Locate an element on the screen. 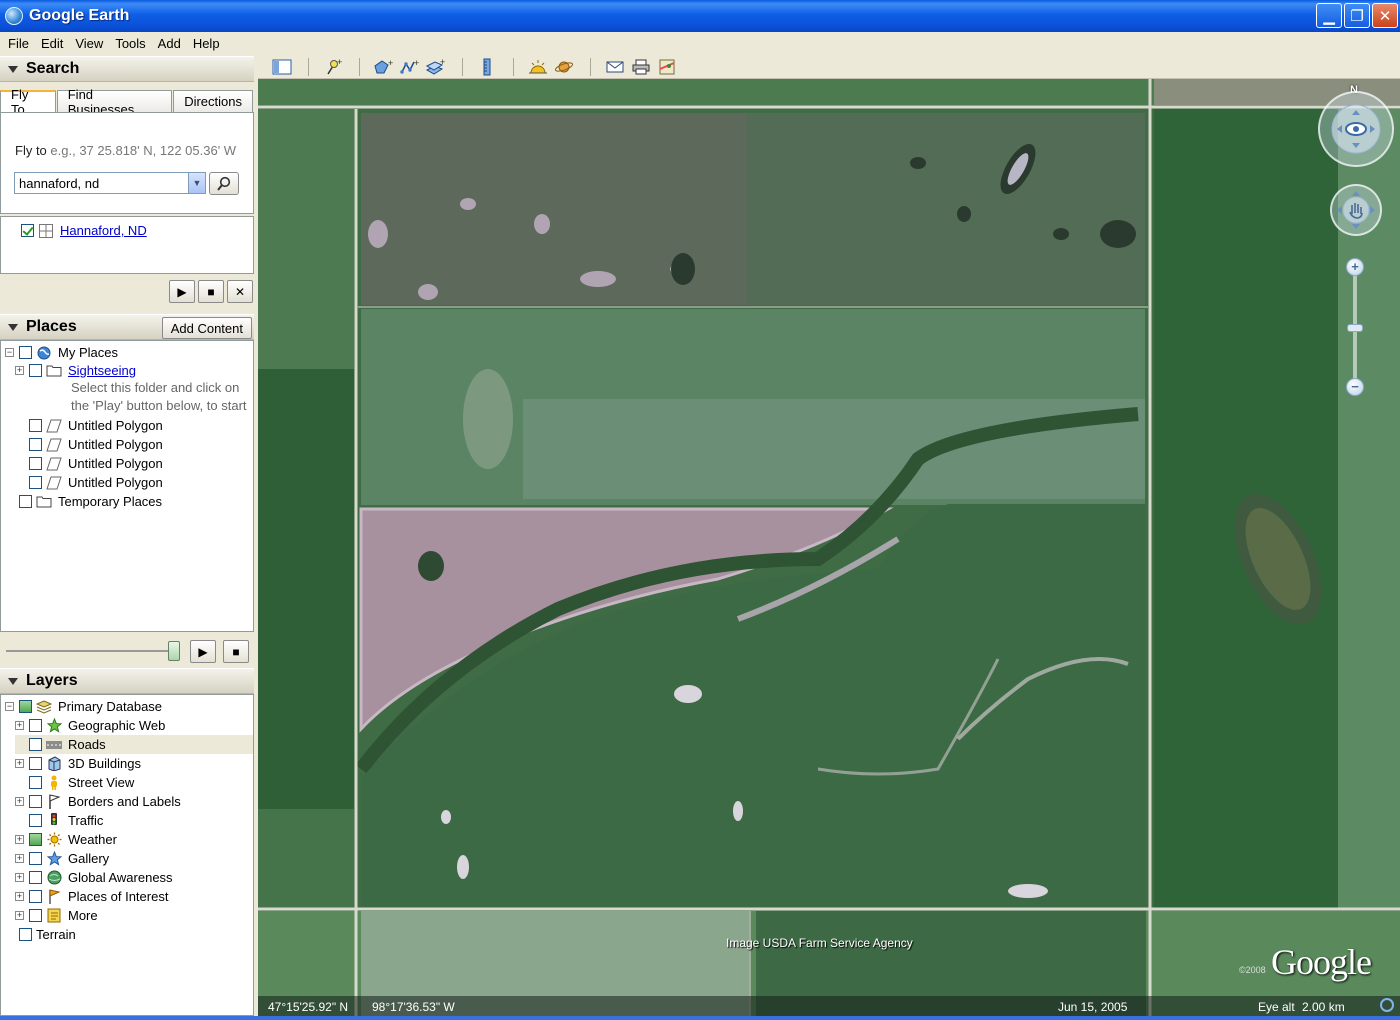 This screenshot has width=1400, height=1020. tree-item-sightseeing: + Sightseeing is located at coordinates (75, 370).